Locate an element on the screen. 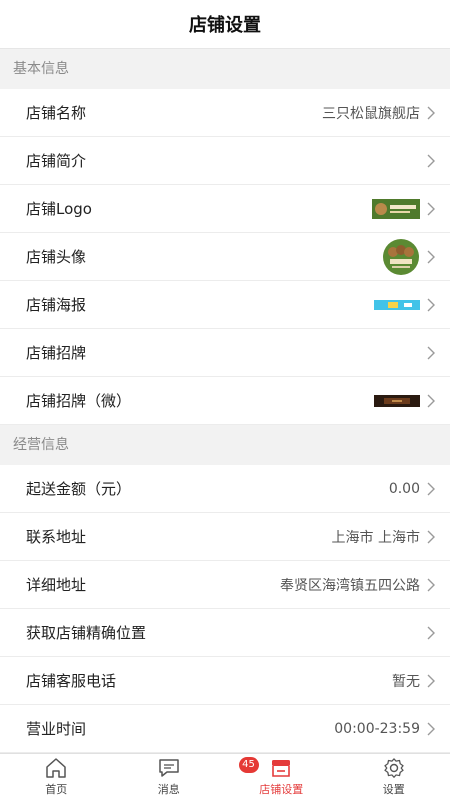 This screenshot has width=450, height=800. shop-icon is located at coordinates (281, 768).